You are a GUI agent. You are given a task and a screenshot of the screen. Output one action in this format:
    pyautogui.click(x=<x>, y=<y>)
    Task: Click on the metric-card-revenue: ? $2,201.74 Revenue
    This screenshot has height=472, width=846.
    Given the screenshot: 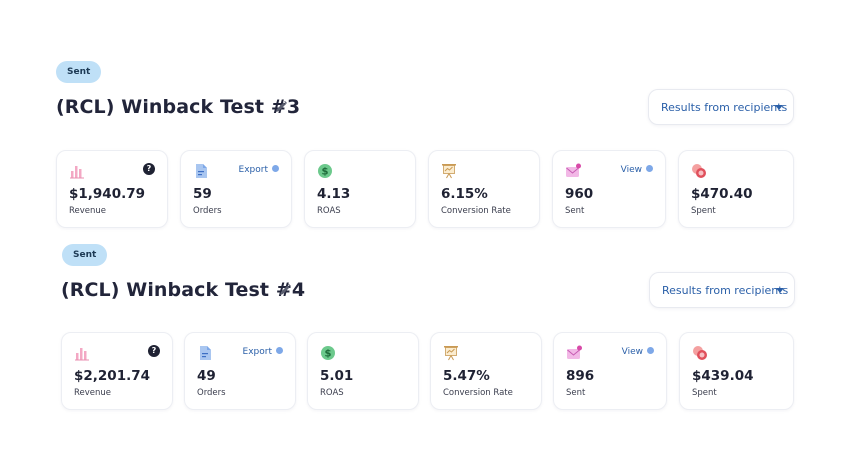 What is the action you would take?
    pyautogui.click(x=117, y=371)
    